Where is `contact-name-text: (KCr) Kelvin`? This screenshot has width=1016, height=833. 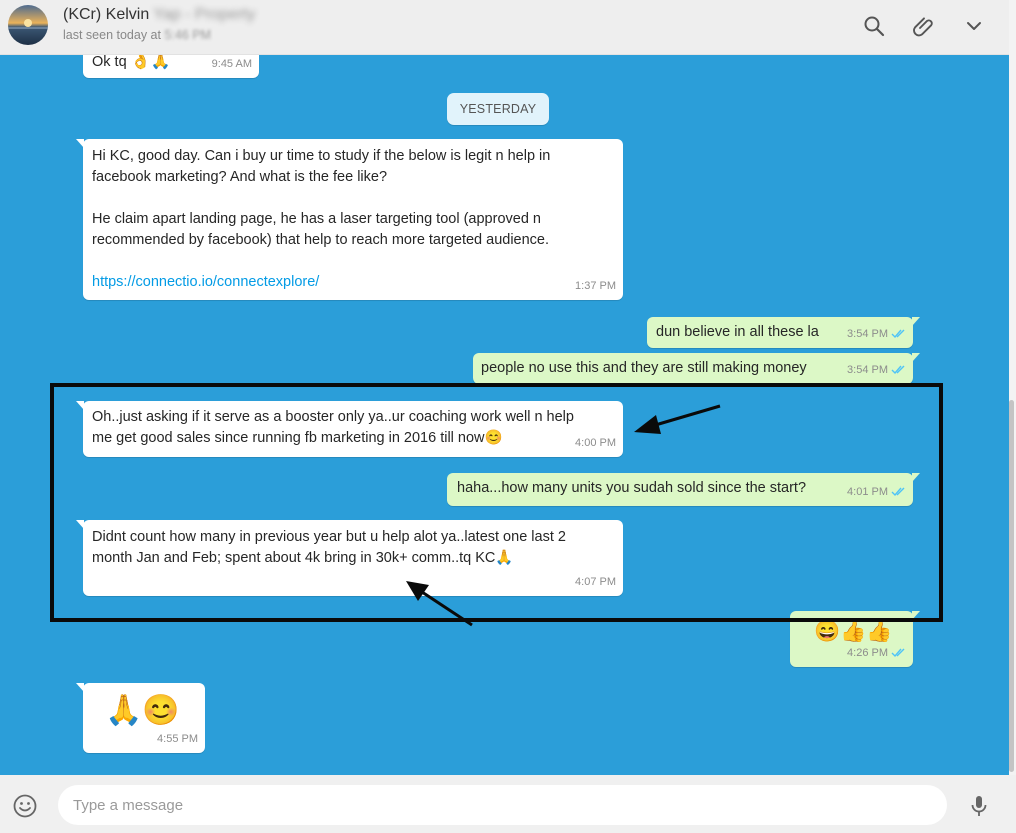
contact-name-text: (KCr) Kelvin is located at coordinates (106, 14).